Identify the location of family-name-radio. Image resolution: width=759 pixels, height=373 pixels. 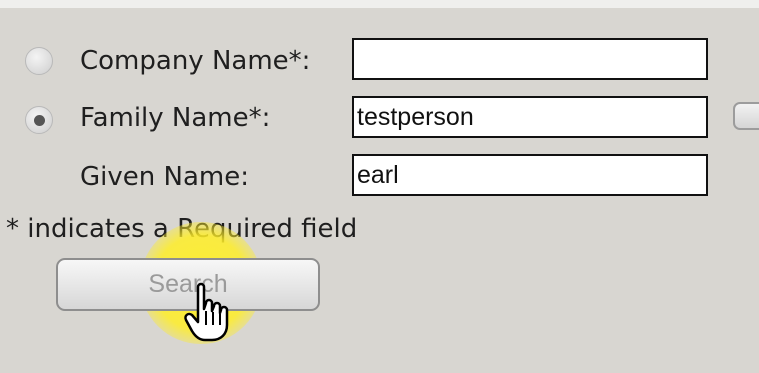
(39, 120).